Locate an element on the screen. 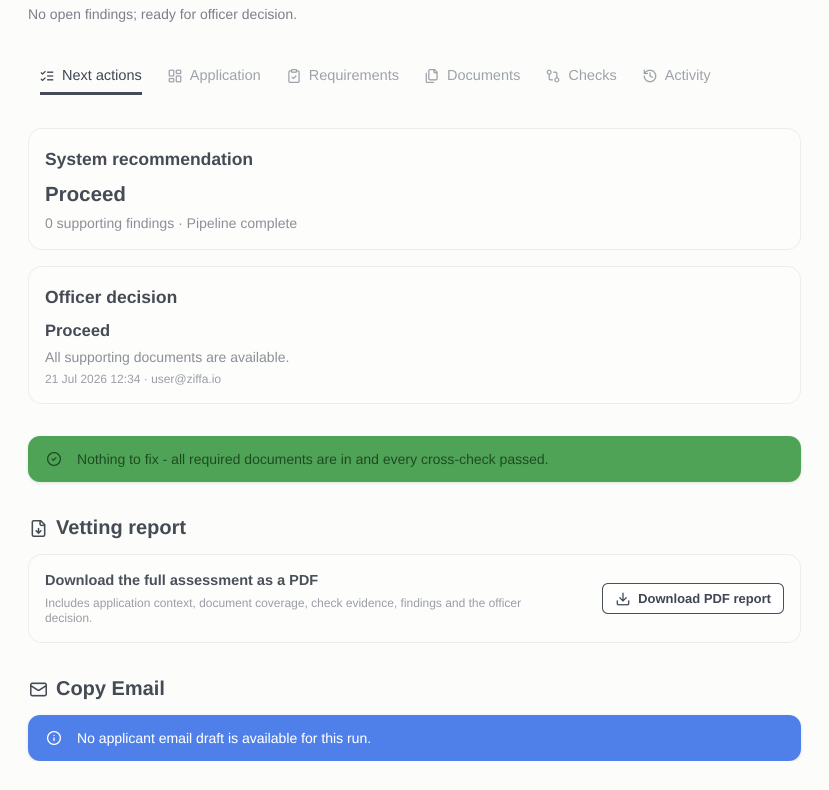 The width and height of the screenshot is (829, 790). recommendation-detail: 0 supporting findings · Pipeline complete is located at coordinates (171, 223).